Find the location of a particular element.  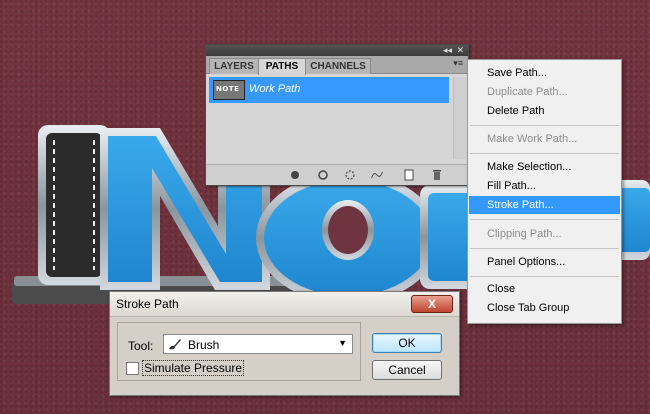

panel-titlebar: ◂◂ ✕ is located at coordinates (337, 50).